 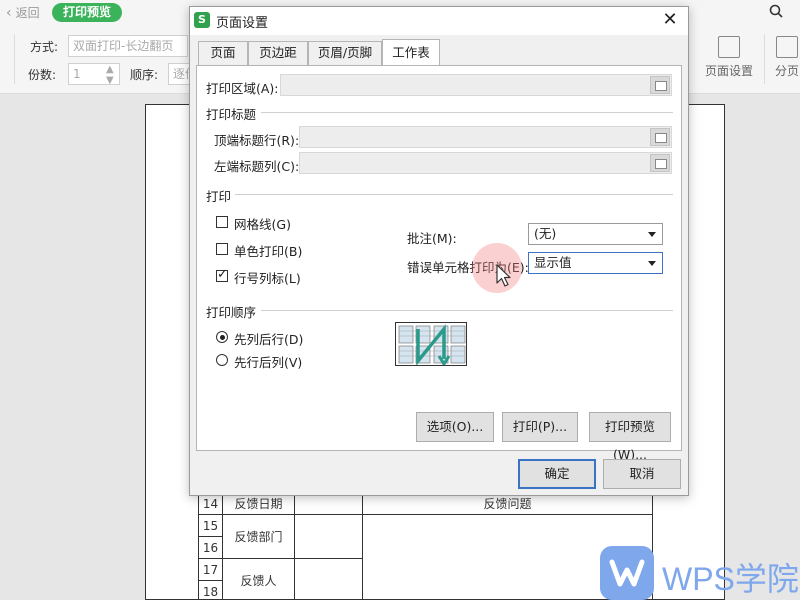 I want to click on tab-page: 页面, so click(x=223, y=53).